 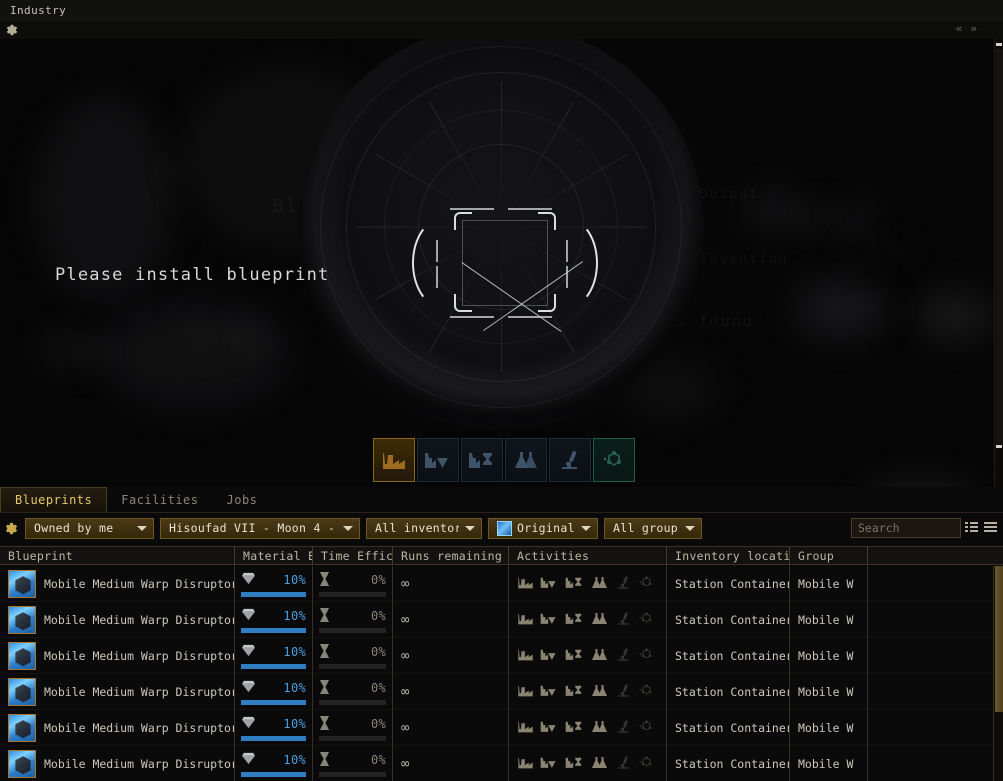 I want to click on tab-blueprints: Blueprints, so click(x=54, y=499).